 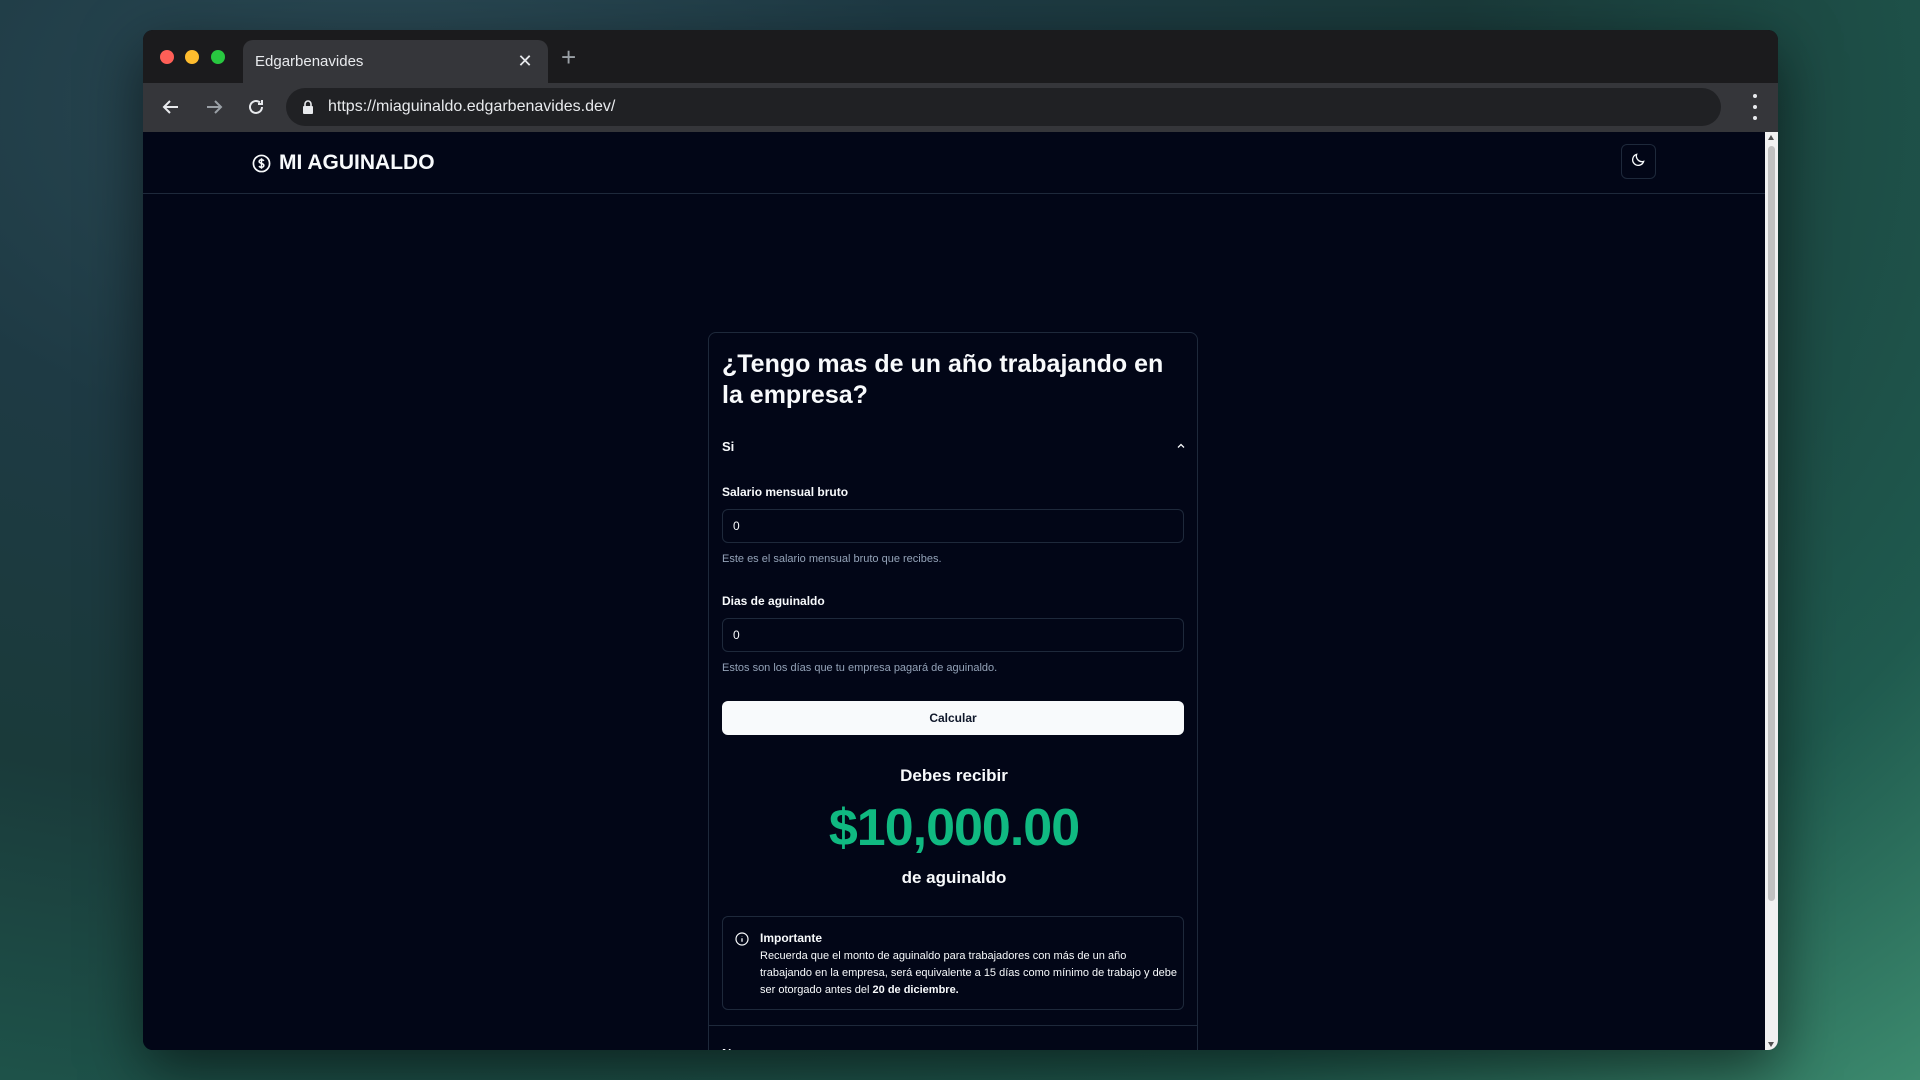 What do you see at coordinates (954, 163) in the screenshot?
I see `site-header: MI AGUINALDO` at bounding box center [954, 163].